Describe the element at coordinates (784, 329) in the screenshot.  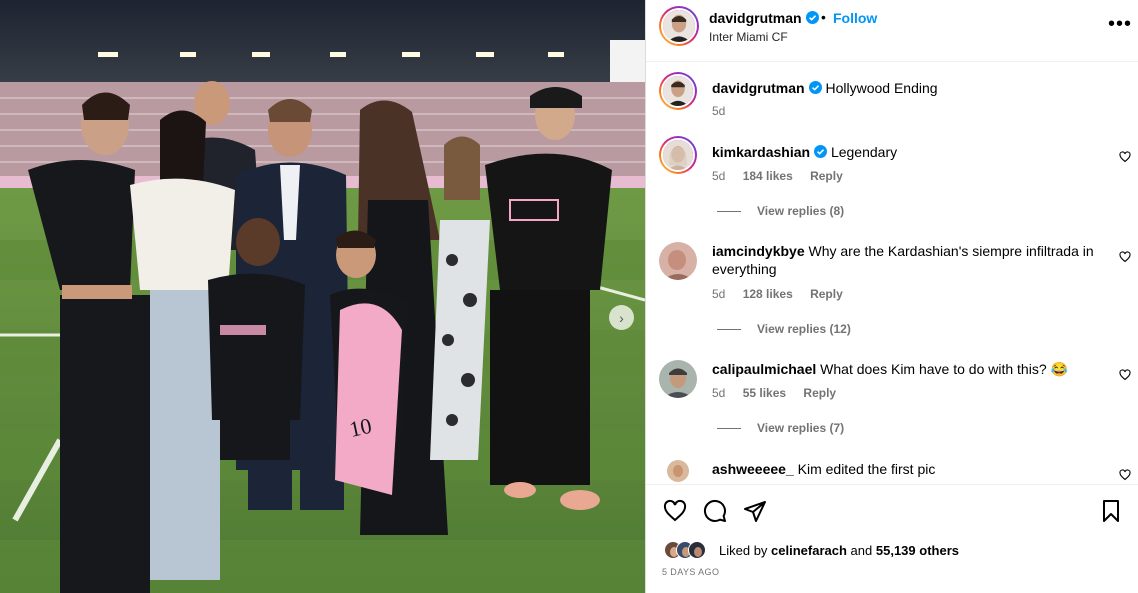
I see `view-replies-button: View replies (12)` at that location.